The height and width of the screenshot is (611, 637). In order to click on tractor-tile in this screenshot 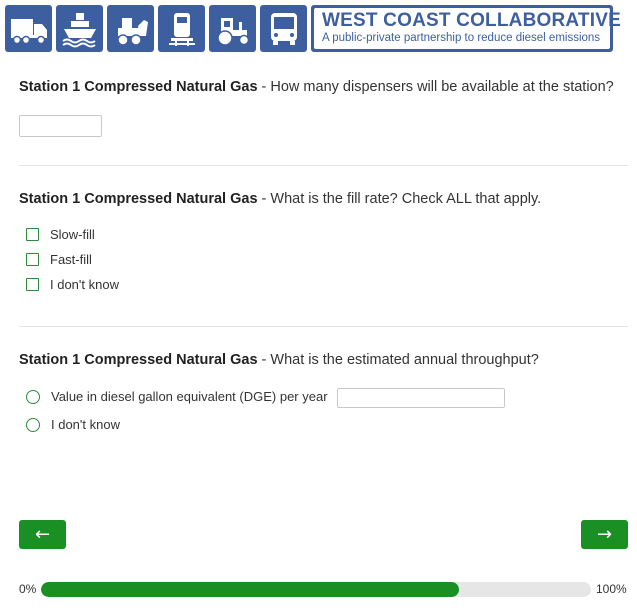, I will do `click(232, 28)`.